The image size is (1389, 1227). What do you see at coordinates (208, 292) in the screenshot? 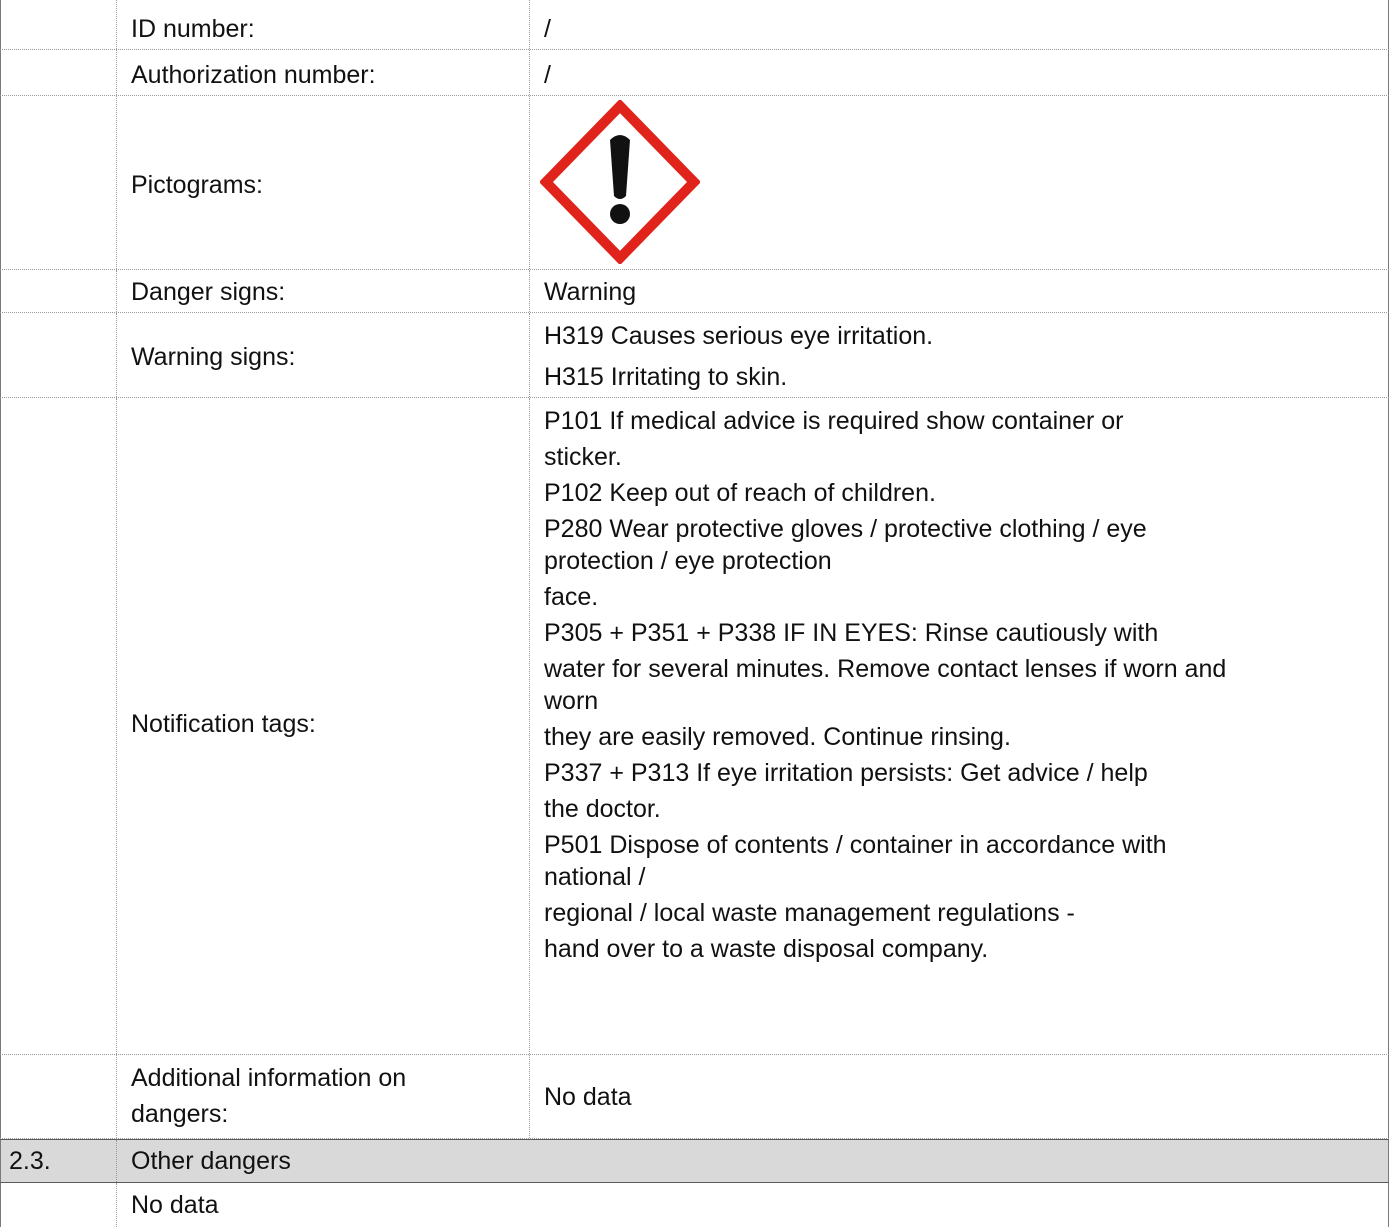
I see `danger-signs-label: Danger signs:` at bounding box center [208, 292].